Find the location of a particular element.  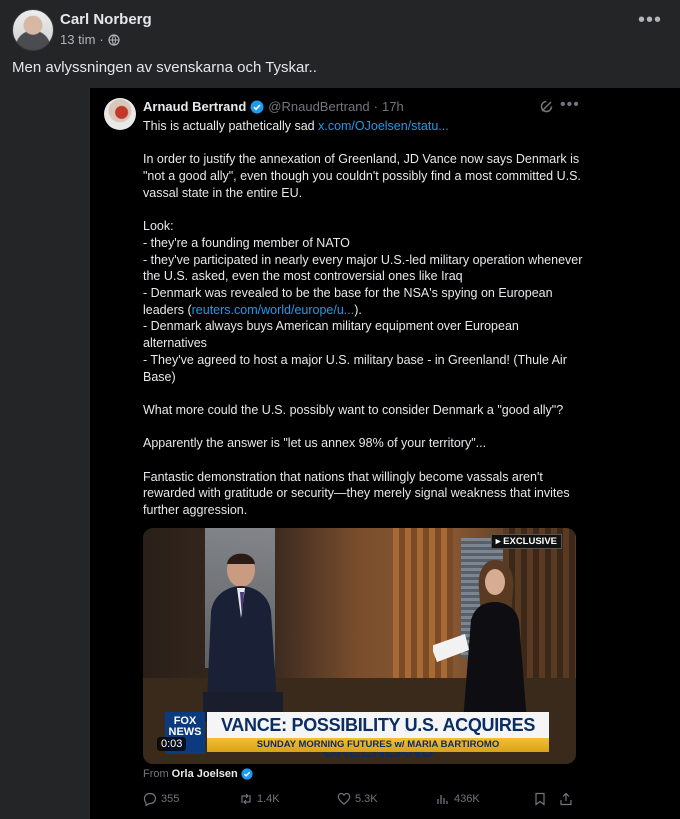

tweet-author: Arnaud Bertrand is located at coordinates (194, 106).